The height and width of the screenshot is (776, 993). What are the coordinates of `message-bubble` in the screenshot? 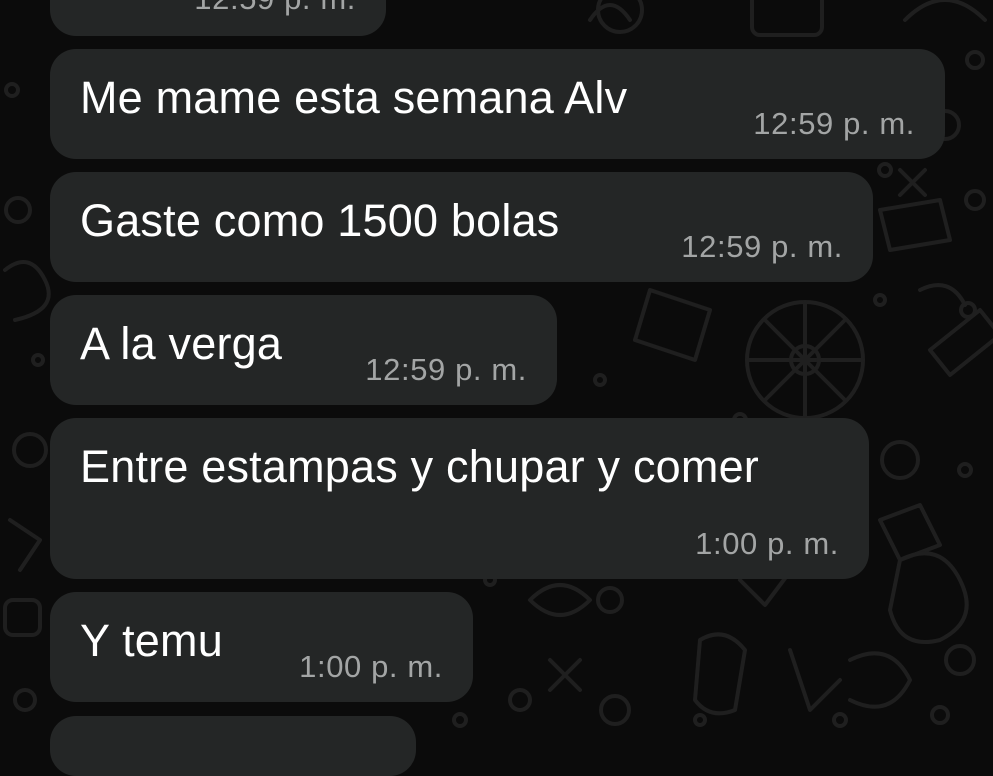 It's located at (233, 746).